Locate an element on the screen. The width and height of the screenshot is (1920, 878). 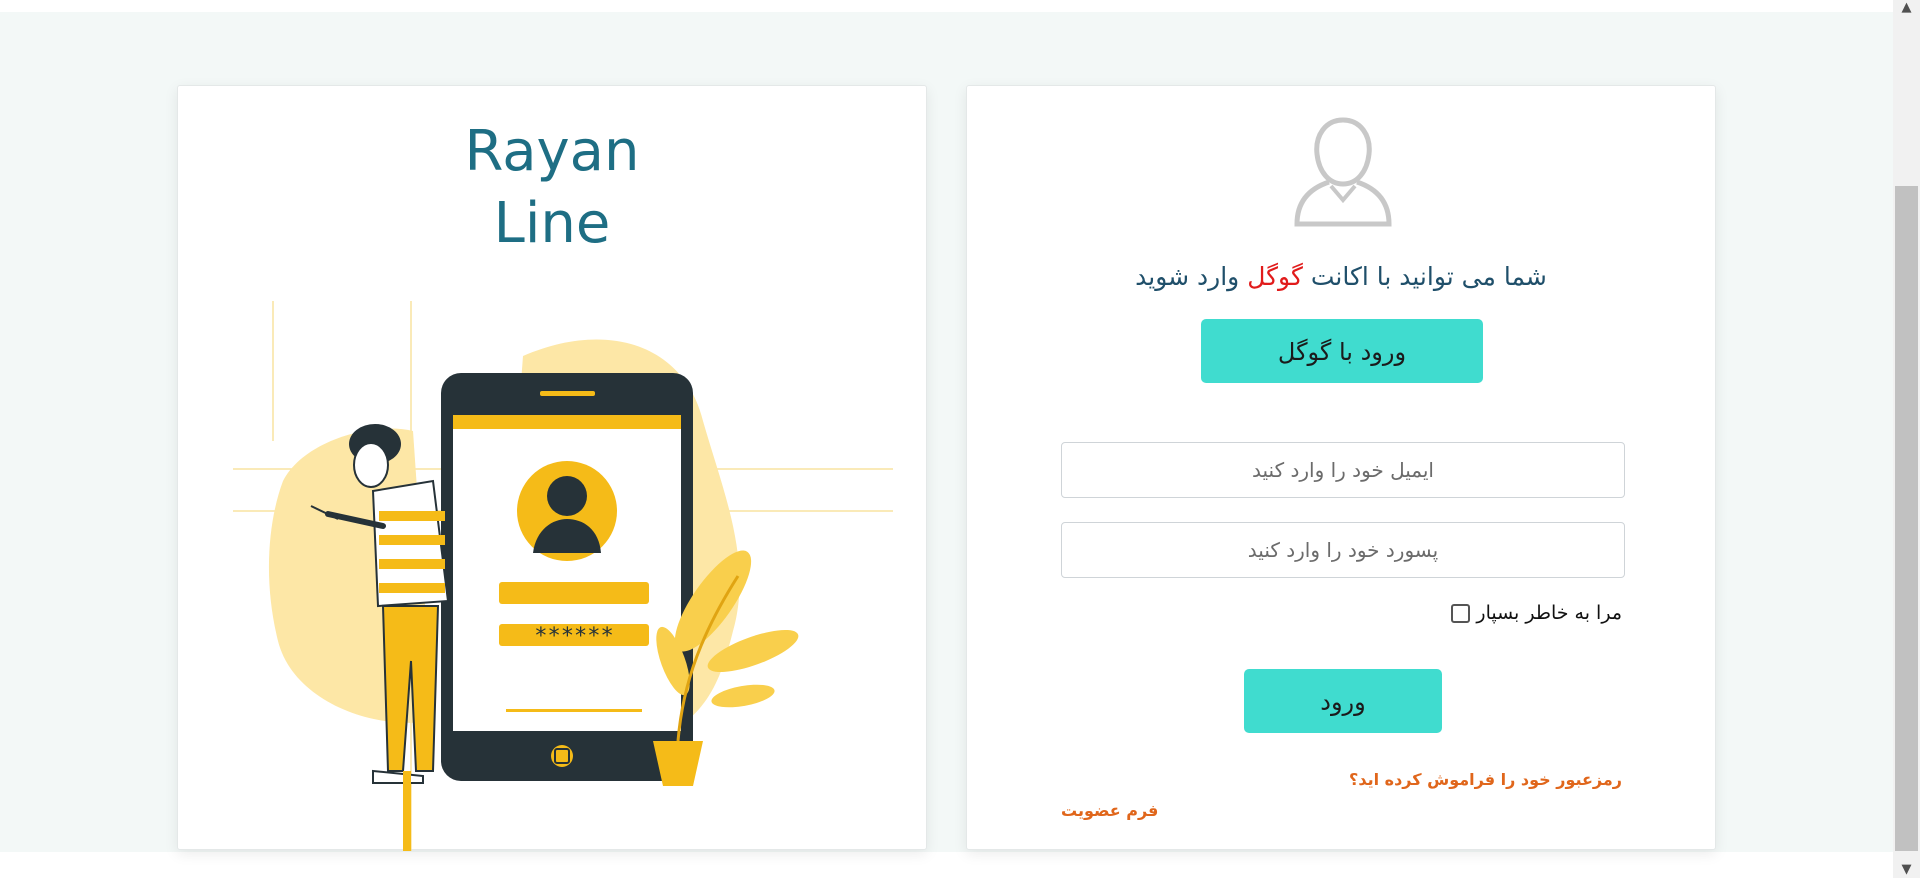
brand-line-2: Line is located at coordinates (552, 223).